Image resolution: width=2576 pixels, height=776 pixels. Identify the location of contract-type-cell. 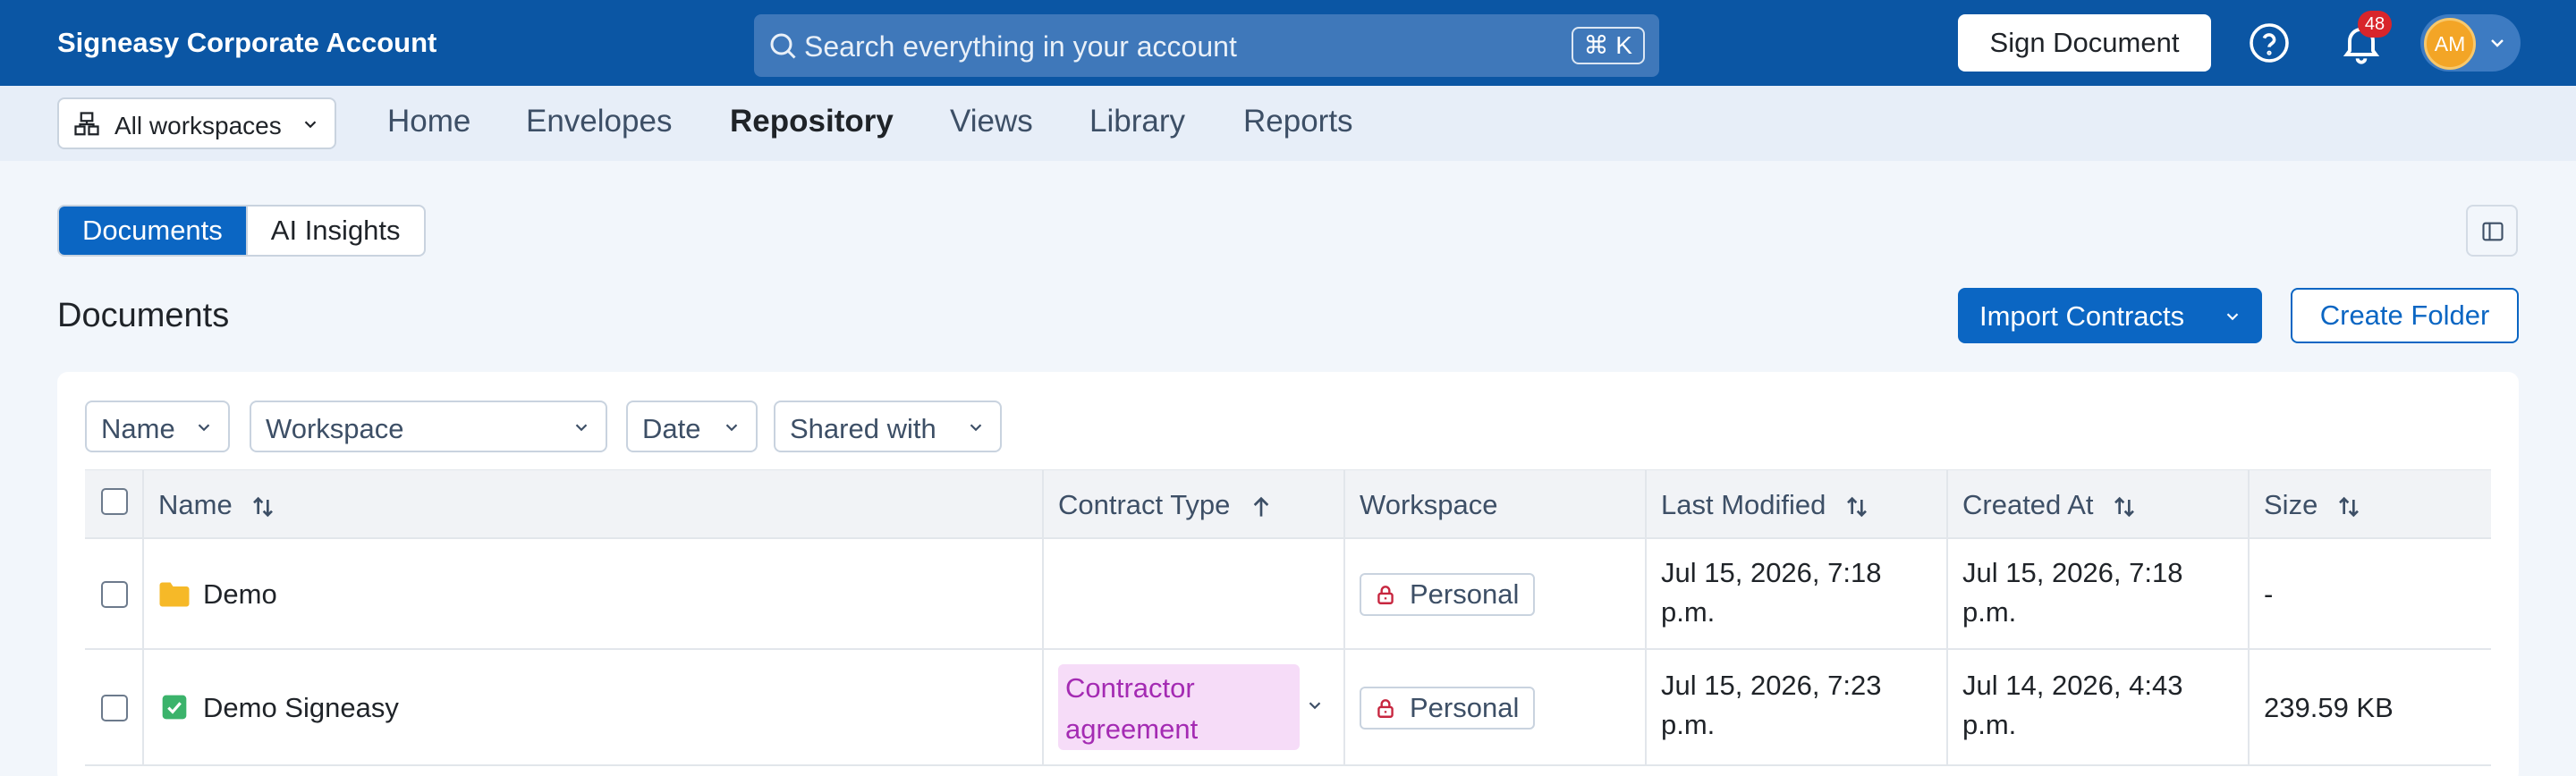
(1192, 593).